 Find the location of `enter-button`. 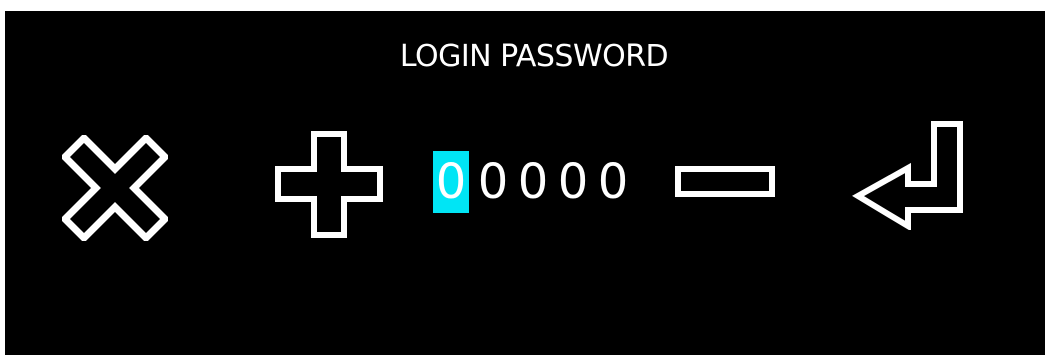

enter-button is located at coordinates (908, 175).